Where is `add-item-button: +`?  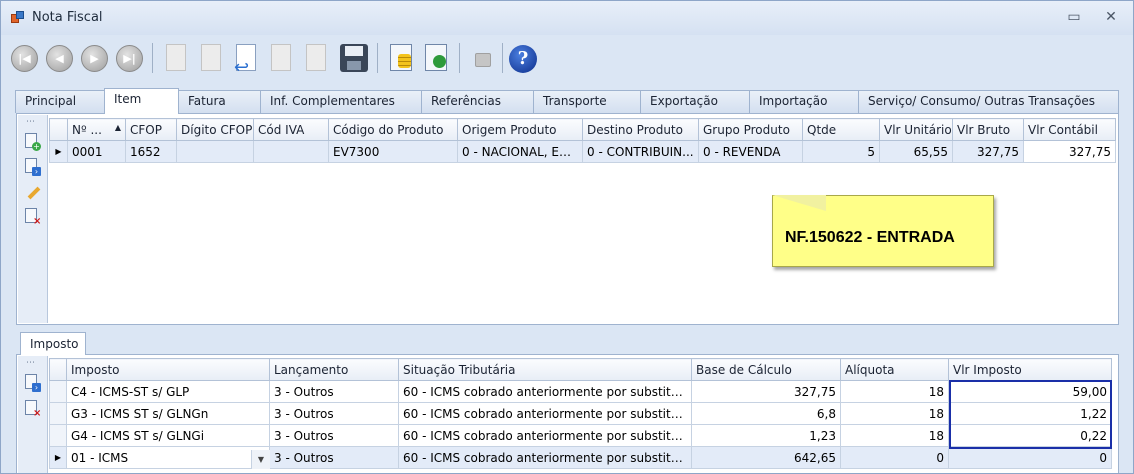
add-item-button: + is located at coordinates (33, 142).